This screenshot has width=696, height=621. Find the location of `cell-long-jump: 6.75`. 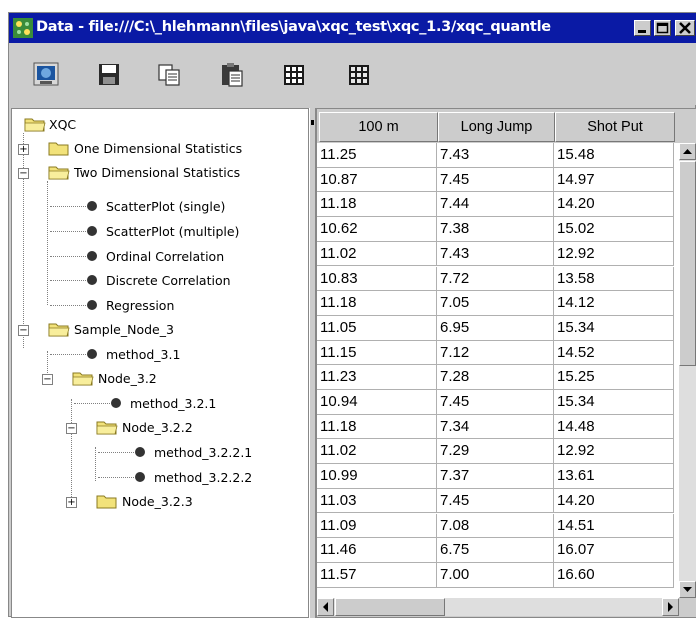

cell-long-jump: 6.75 is located at coordinates (495, 550).